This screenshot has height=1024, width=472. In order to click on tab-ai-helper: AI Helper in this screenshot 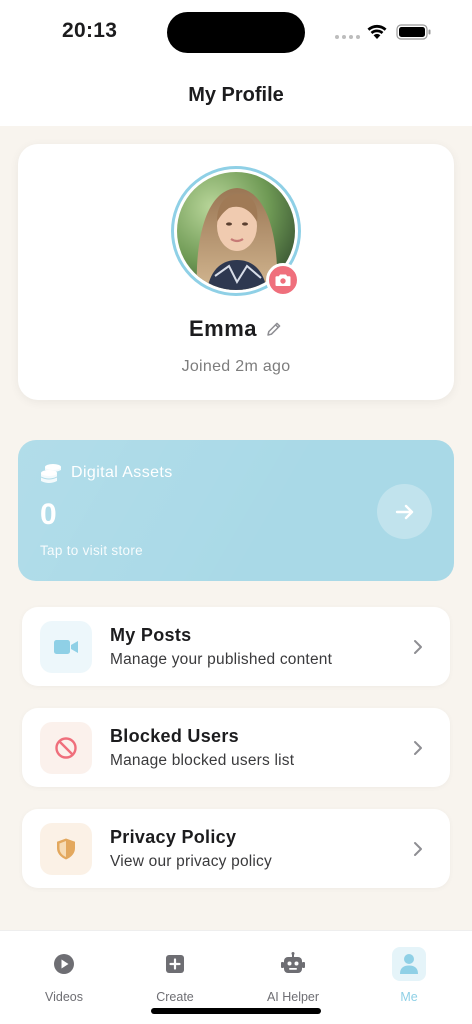, I will do `click(293, 975)`.